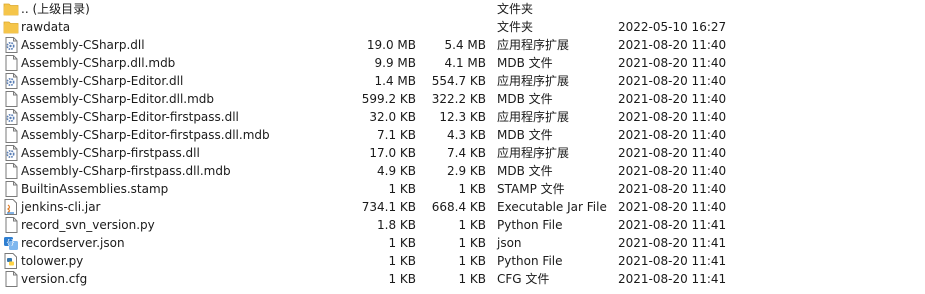 The image size is (925, 294). I want to click on file-name: jenkins-cli.jar, so click(61, 207).